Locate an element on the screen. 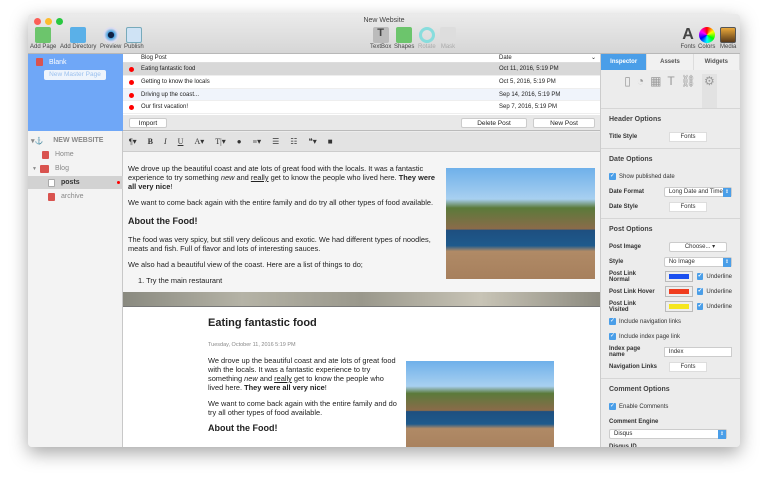 Image resolution: width=768 pixels, height=487 pixels. label: Publish is located at coordinates (134, 47).